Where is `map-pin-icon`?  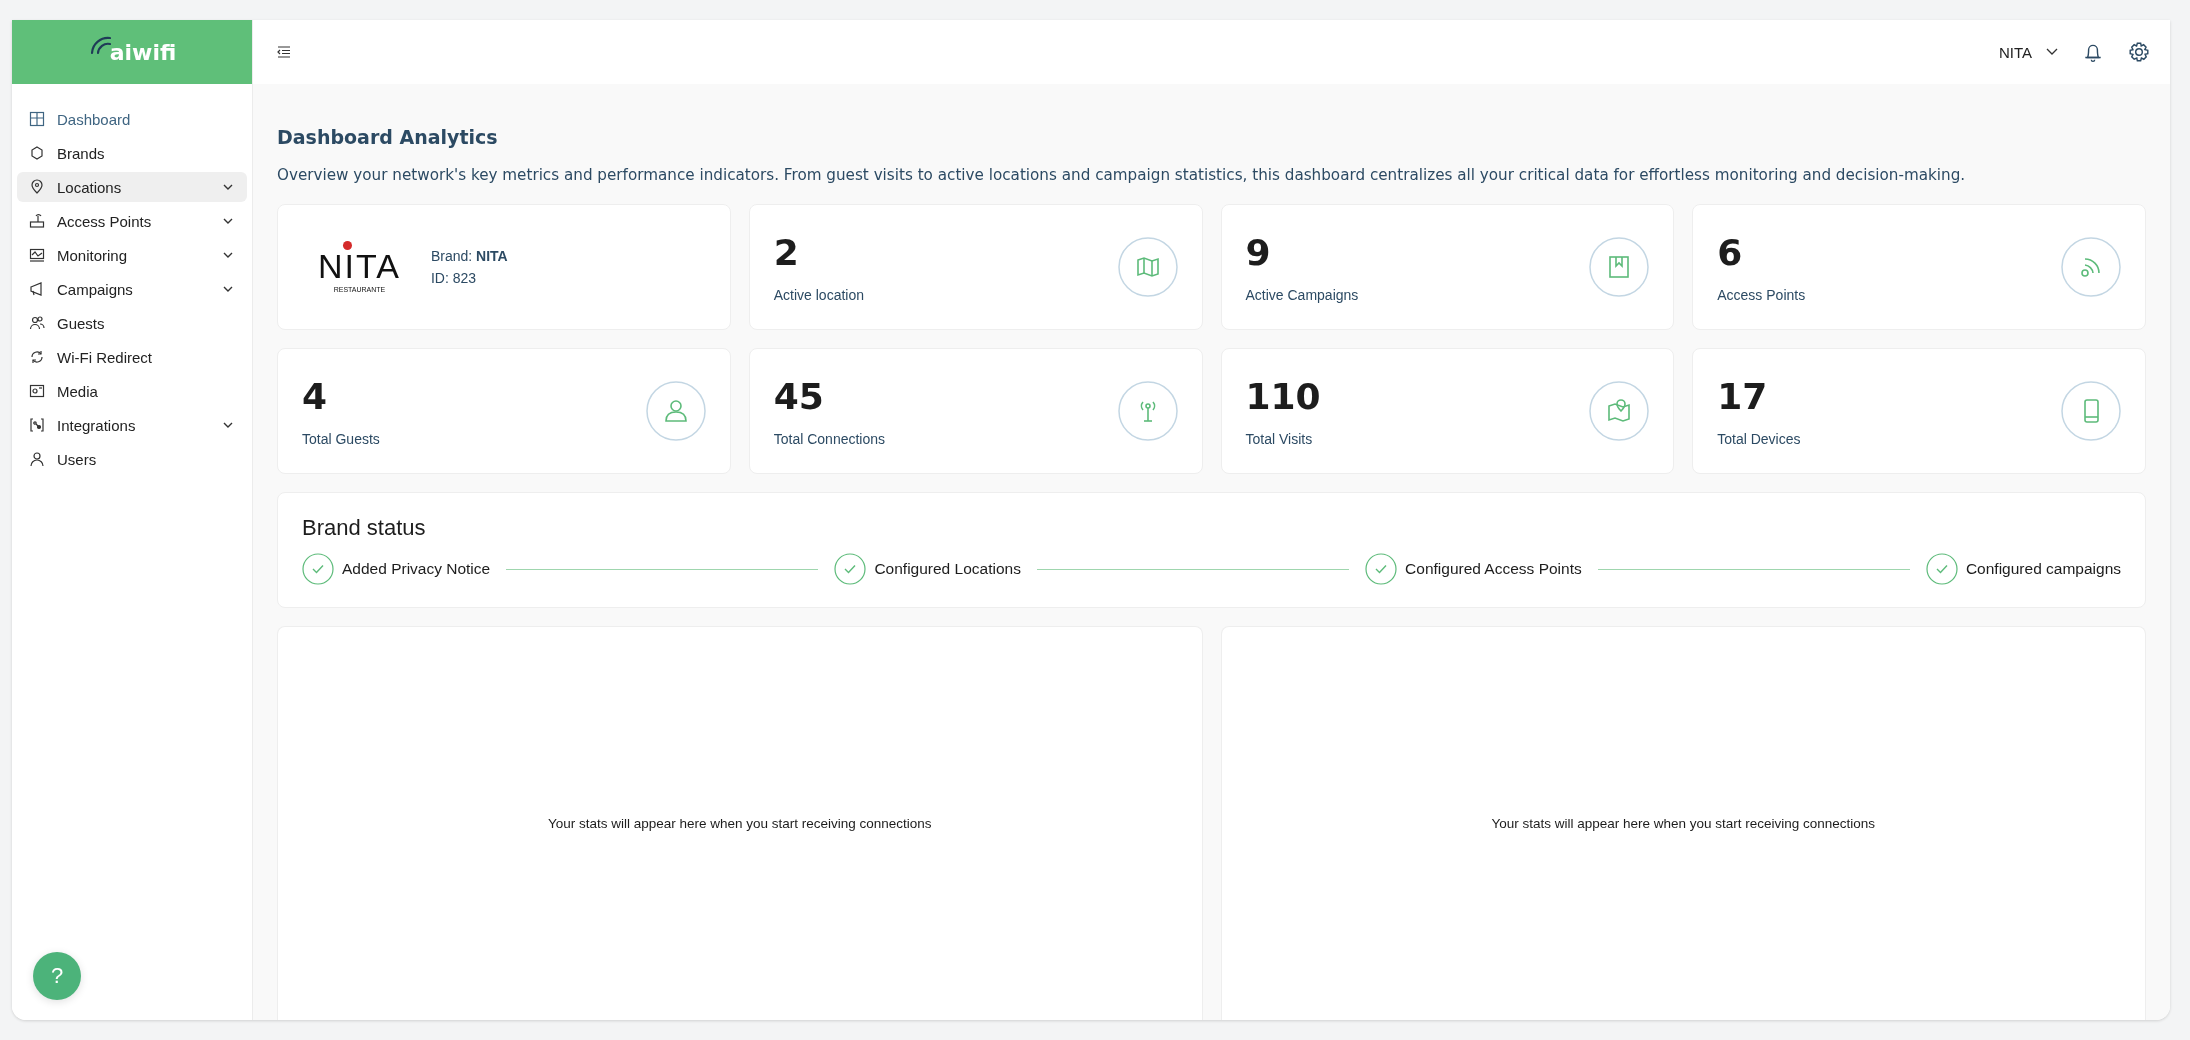
map-pin-icon is located at coordinates (1619, 411).